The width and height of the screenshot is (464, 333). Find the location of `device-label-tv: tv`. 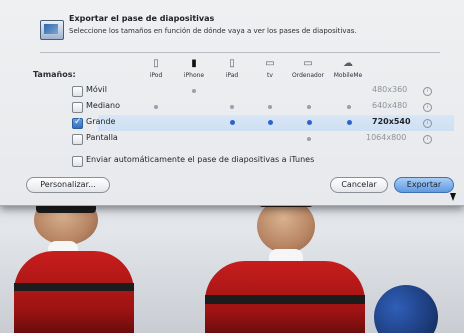

device-label-tv: tv is located at coordinates (270, 75).